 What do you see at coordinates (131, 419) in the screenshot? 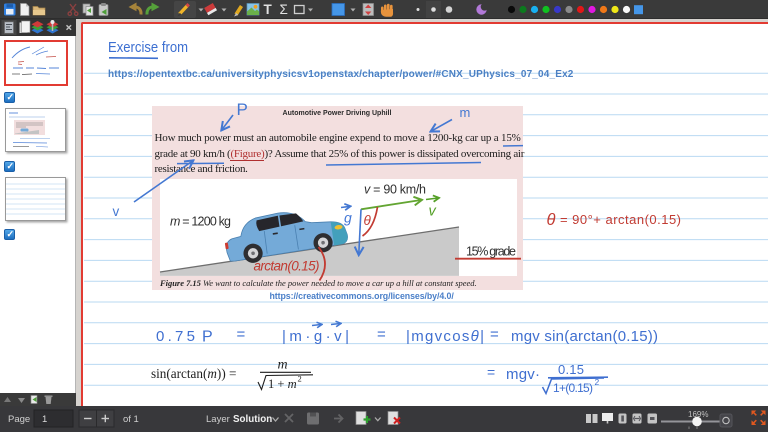
I see `svg-text: of 1` at bounding box center [131, 419].